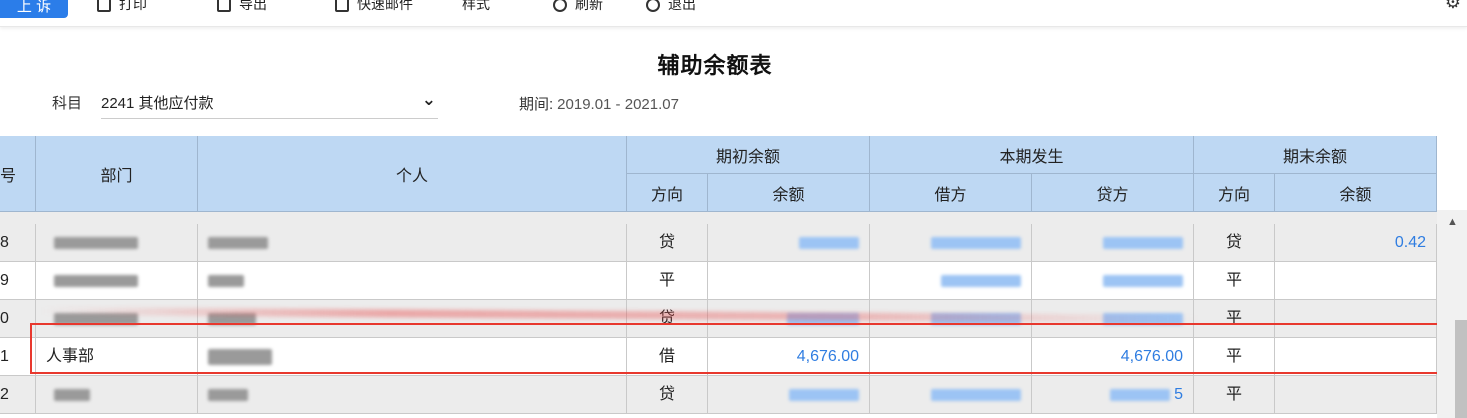 This screenshot has width=1467, height=418. Describe the element at coordinates (1113, 357) in the screenshot. I see `cell-credit: 4,676.00` at that location.